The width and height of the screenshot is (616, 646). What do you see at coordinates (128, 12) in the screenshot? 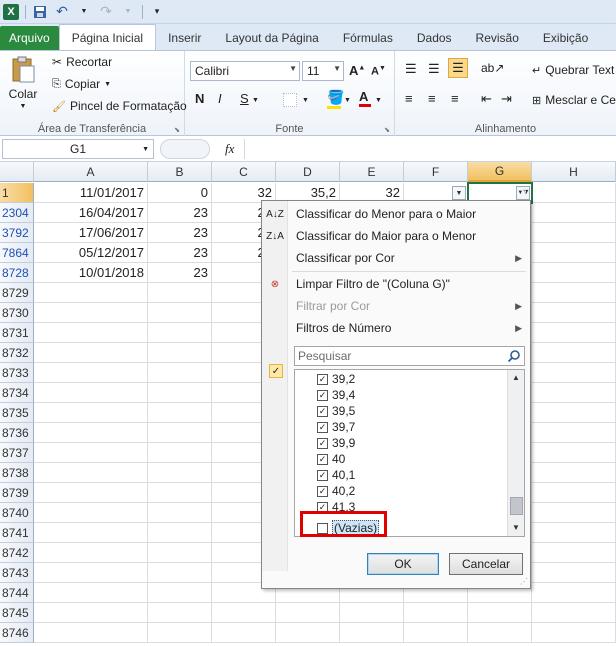
I see `dropdown-arrow-icon: ▼` at bounding box center [128, 12].